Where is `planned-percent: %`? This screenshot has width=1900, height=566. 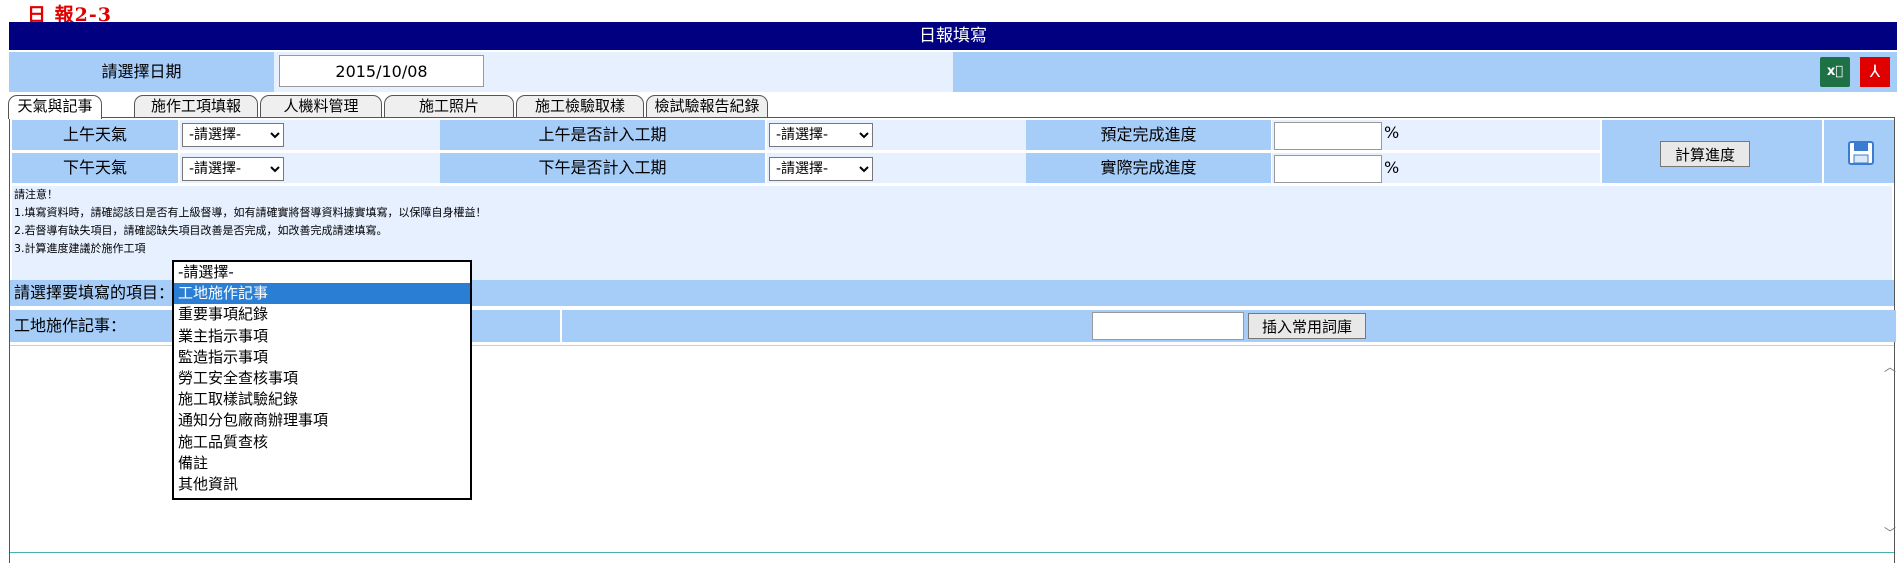
planned-percent: % is located at coordinates (1392, 132).